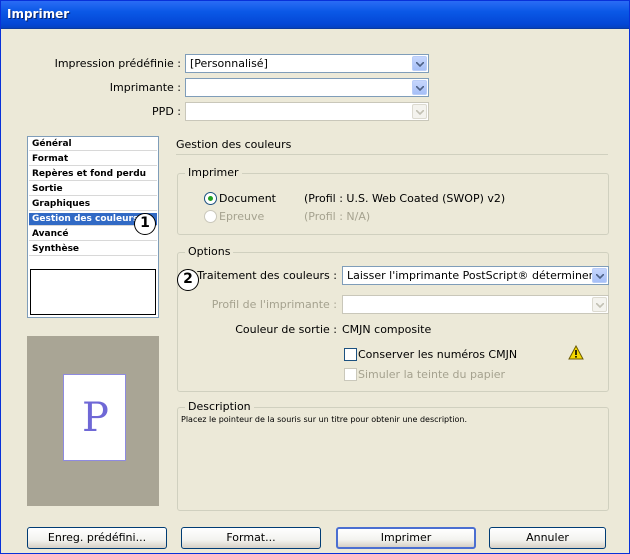  Describe the element at coordinates (229, 63) in the screenshot. I see `preset-value: [Personnalisé]` at that location.